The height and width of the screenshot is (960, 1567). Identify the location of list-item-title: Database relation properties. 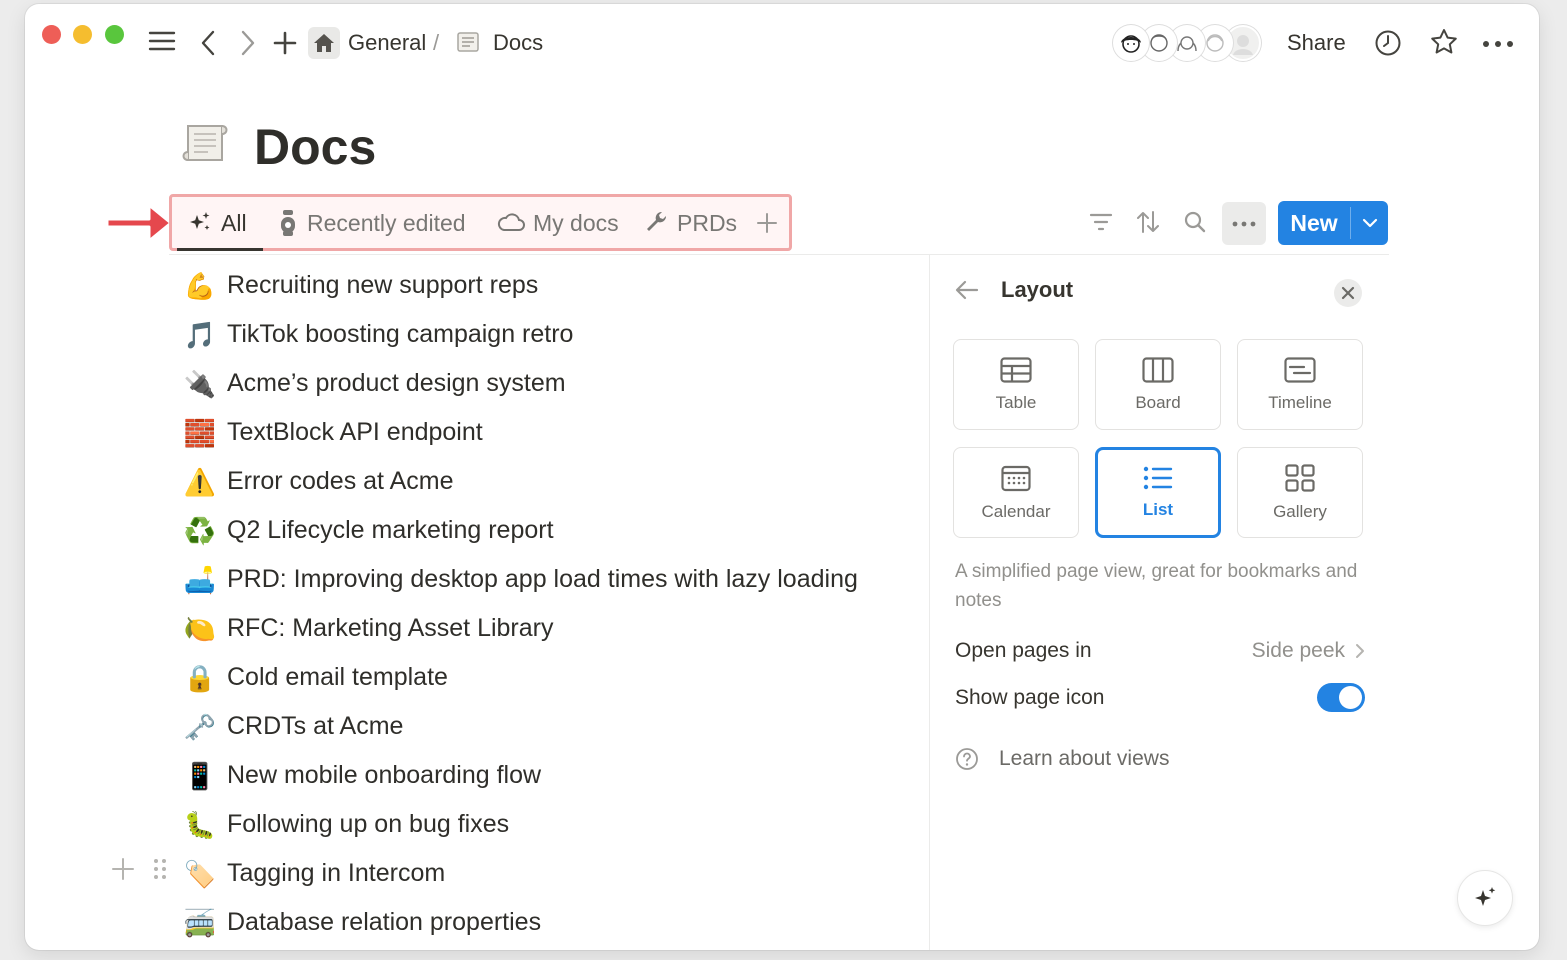
(384, 922).